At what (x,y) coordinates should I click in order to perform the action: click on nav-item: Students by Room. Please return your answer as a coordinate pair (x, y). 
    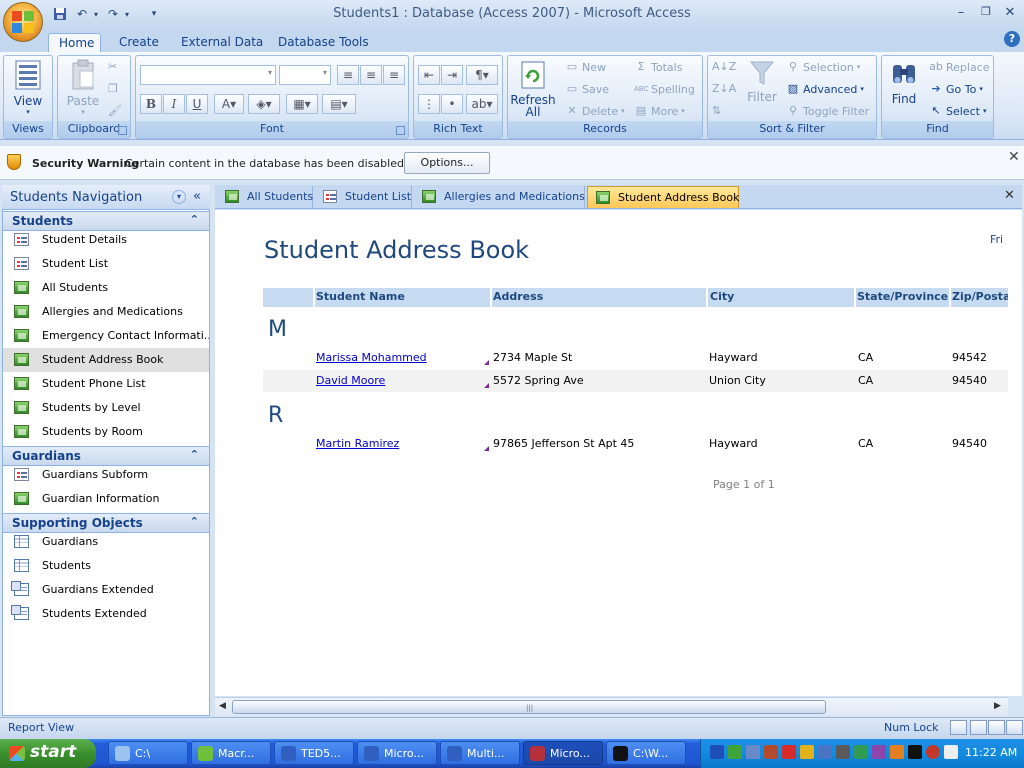
    Looking at the image, I should click on (106, 432).